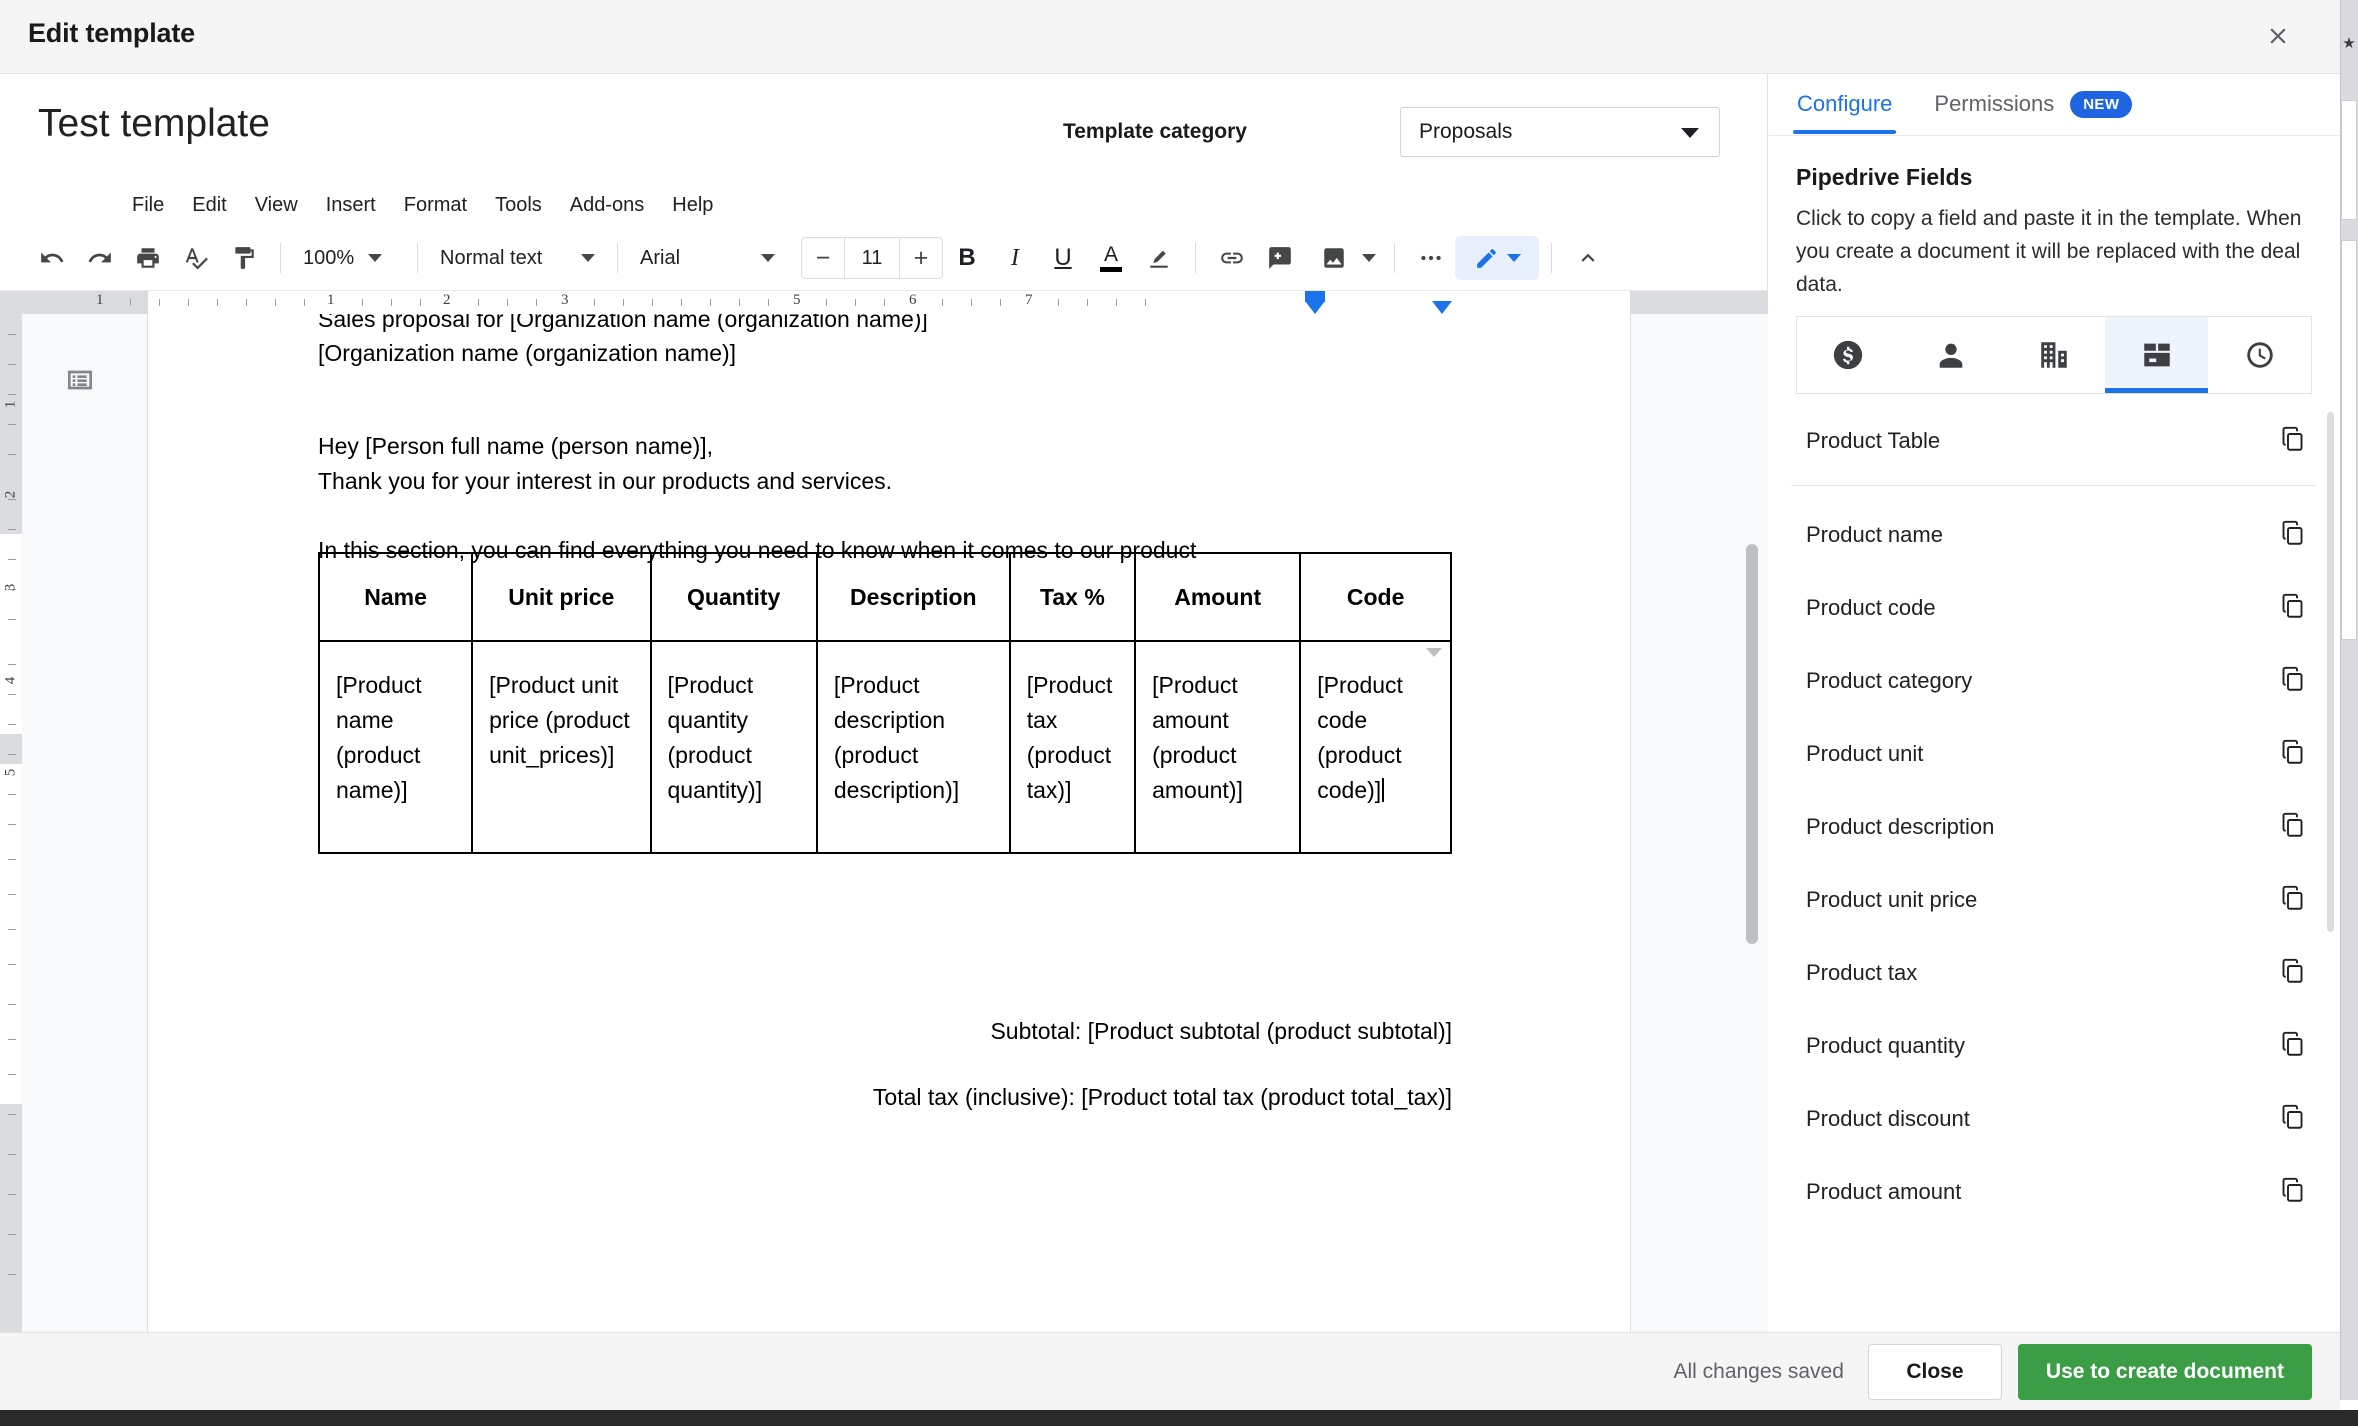  I want to click on field-row-product-quantity: Product quantity, so click(2054, 1045).